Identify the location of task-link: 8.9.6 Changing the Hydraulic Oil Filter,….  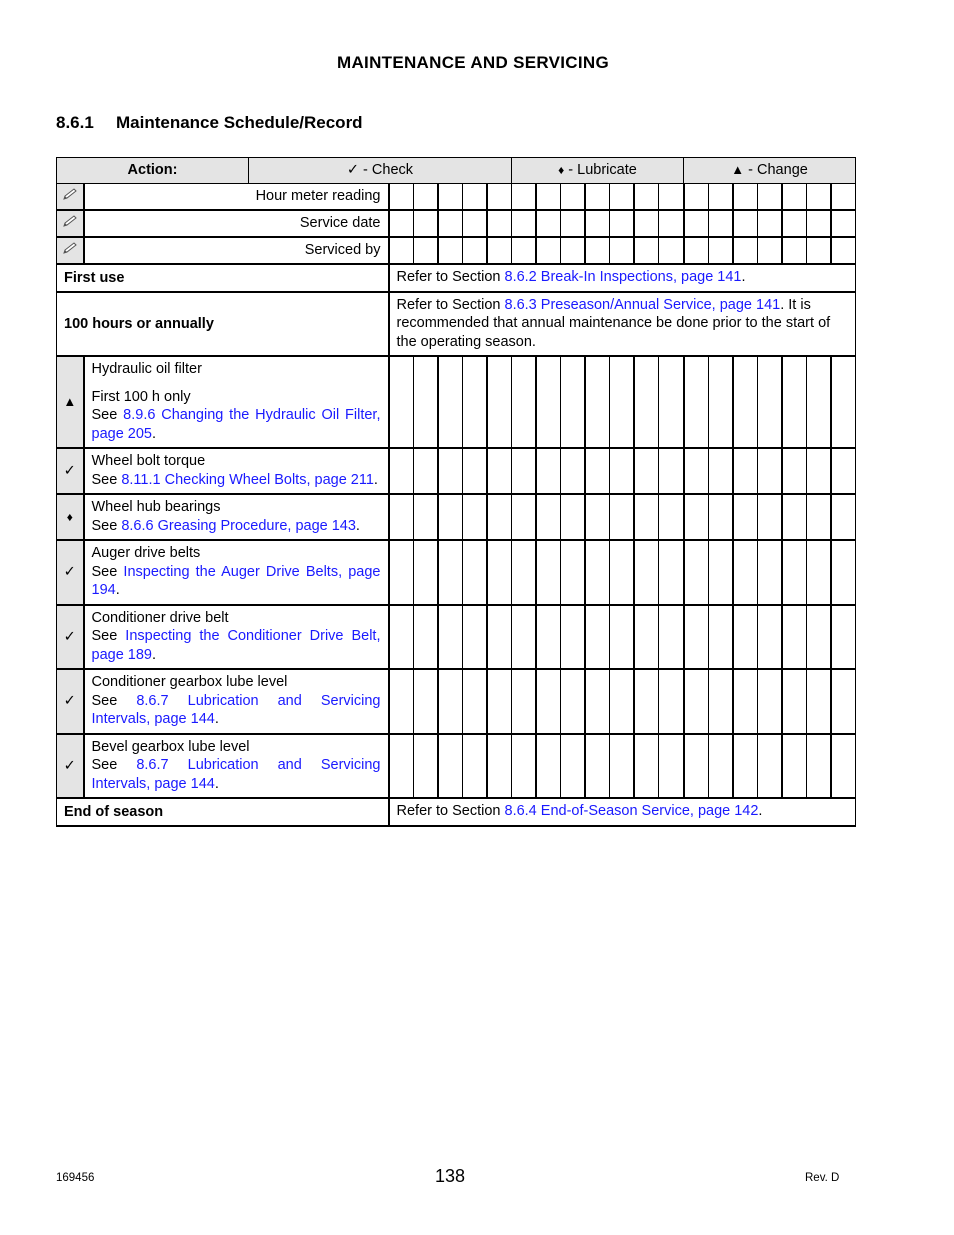
(236, 424).